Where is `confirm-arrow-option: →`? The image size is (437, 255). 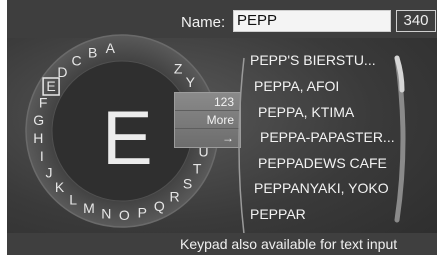 confirm-arrow-option: → is located at coordinates (207, 138).